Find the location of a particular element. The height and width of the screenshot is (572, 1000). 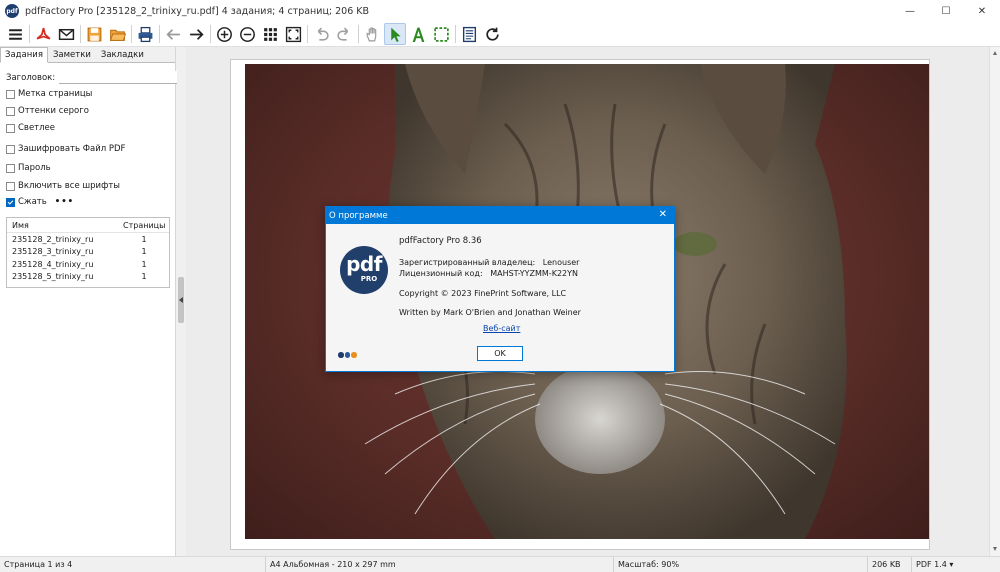

header-input is located at coordinates (118, 77).